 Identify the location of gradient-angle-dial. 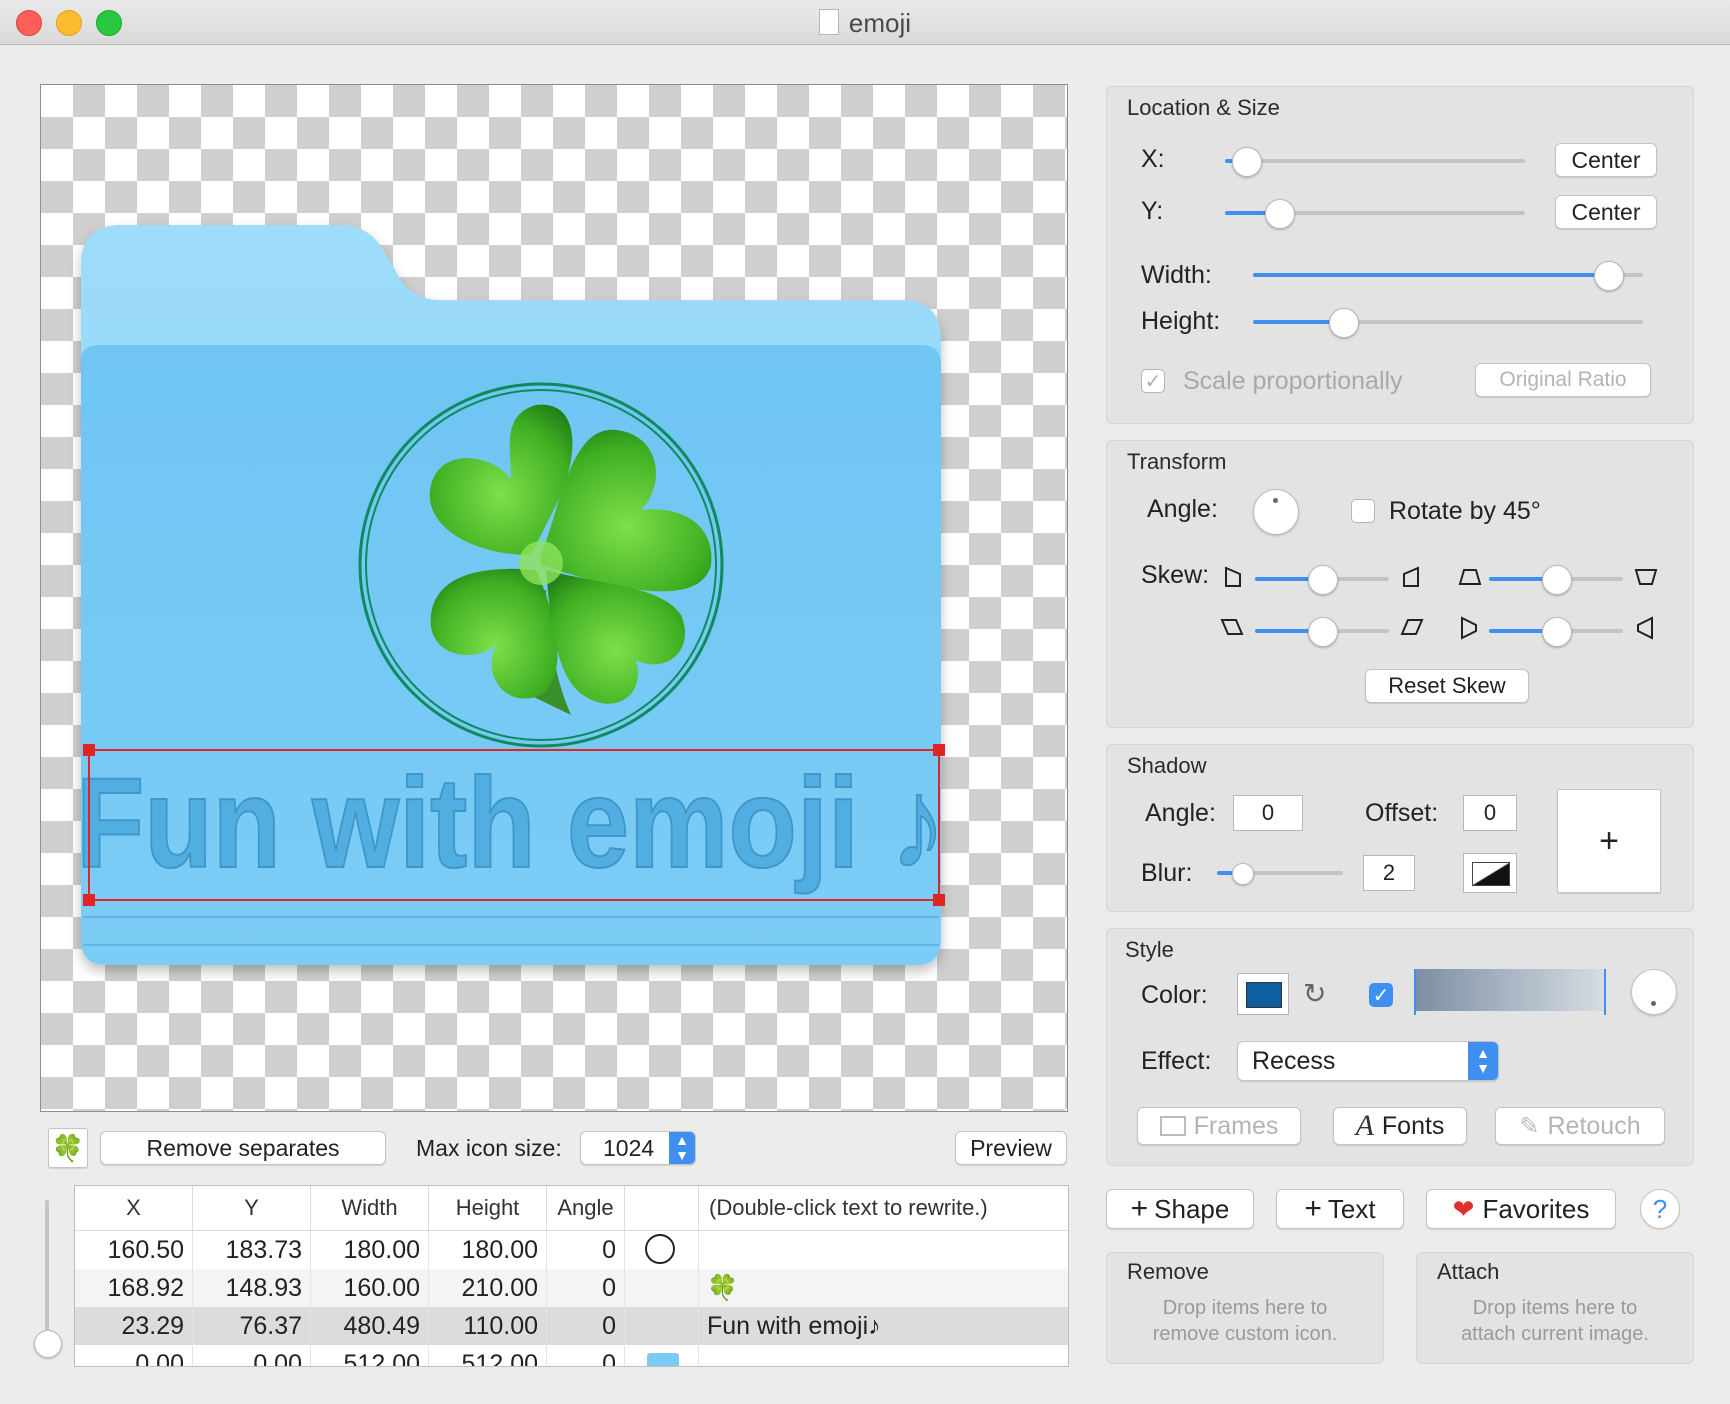
(1654, 992).